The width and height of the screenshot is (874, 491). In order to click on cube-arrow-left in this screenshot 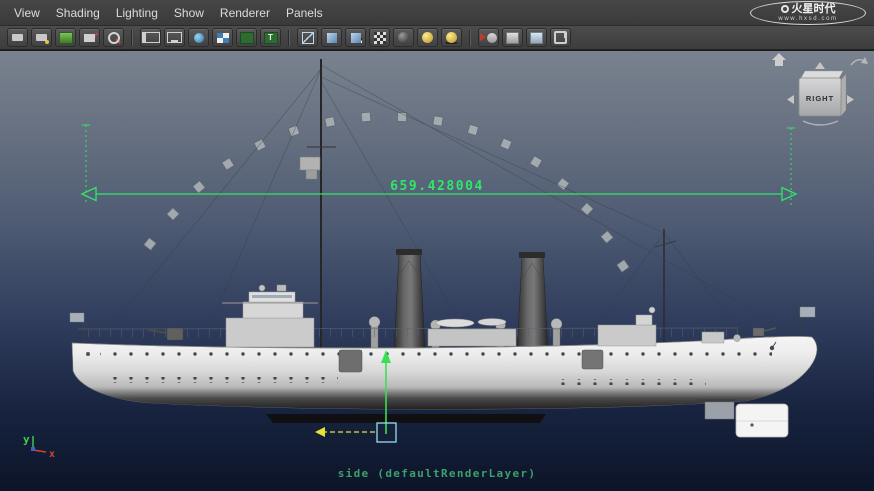, I will do `click(790, 99)`.